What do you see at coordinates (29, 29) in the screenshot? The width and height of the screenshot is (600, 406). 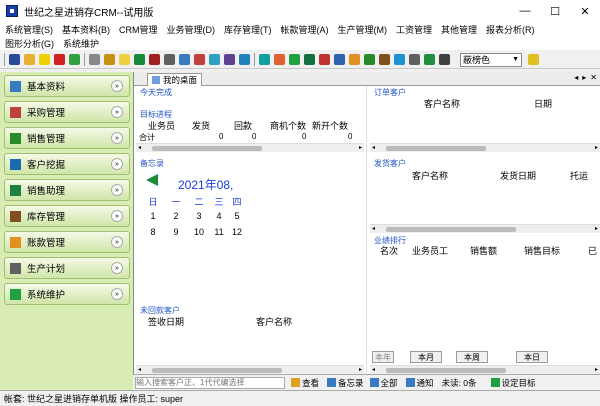 I see `menu-item-0: 系统管理(S)` at bounding box center [29, 29].